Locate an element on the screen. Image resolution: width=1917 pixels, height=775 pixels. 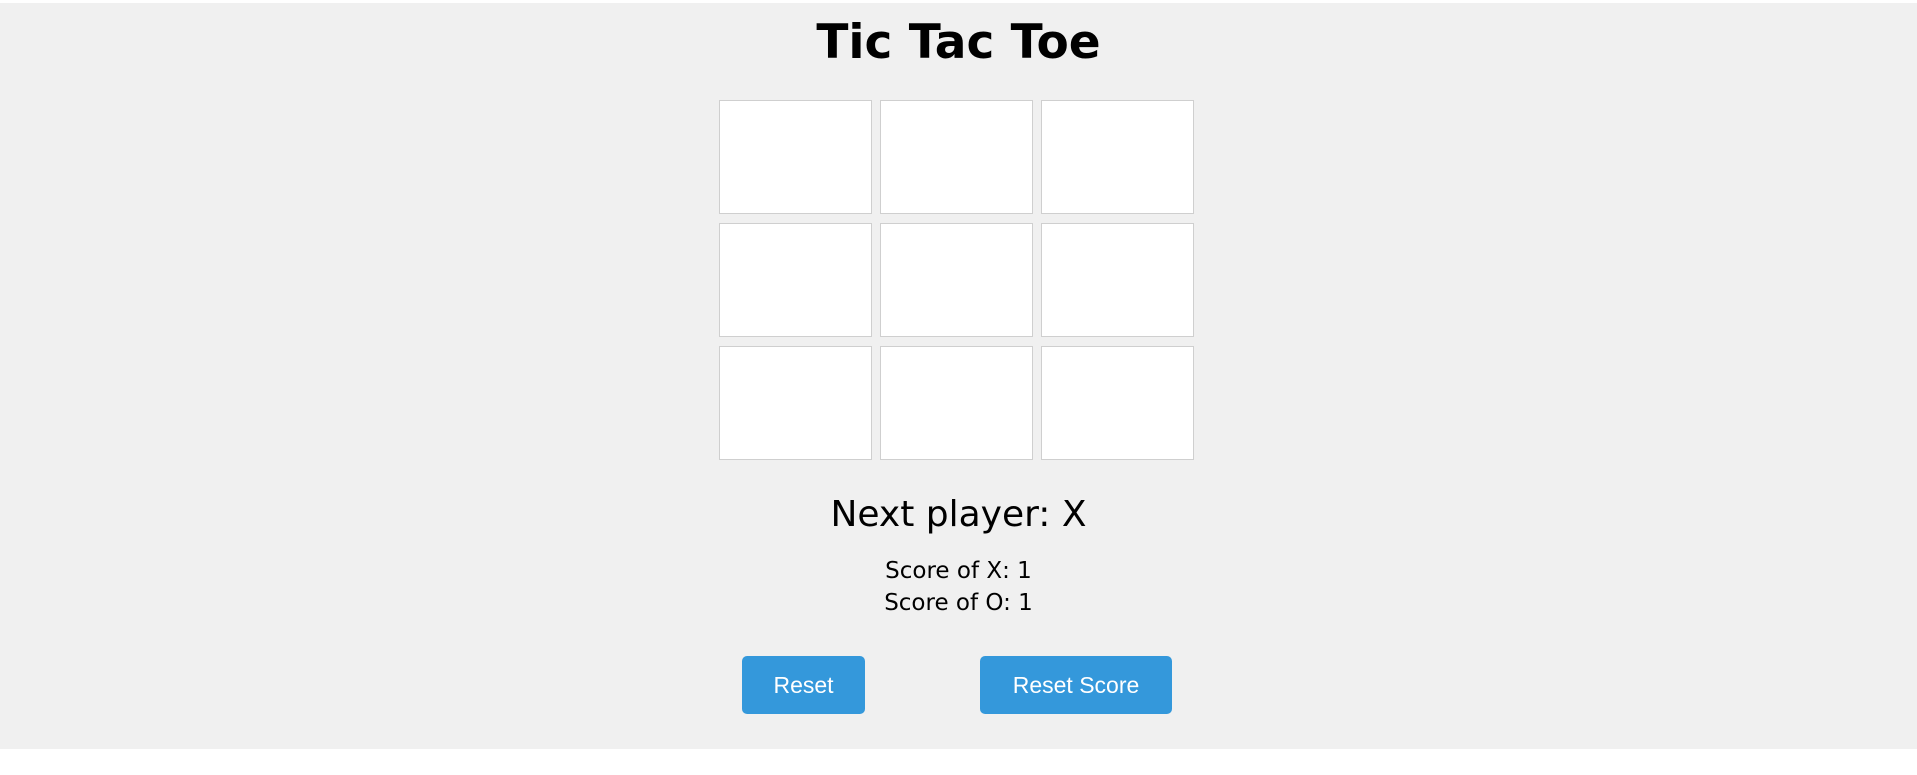
reset-button: Reset is located at coordinates (803, 685).